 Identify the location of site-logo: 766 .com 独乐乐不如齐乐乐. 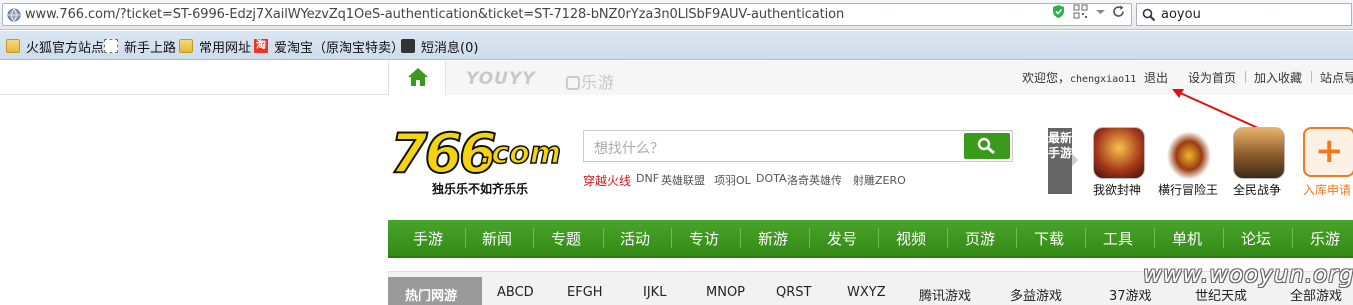
(483, 158).